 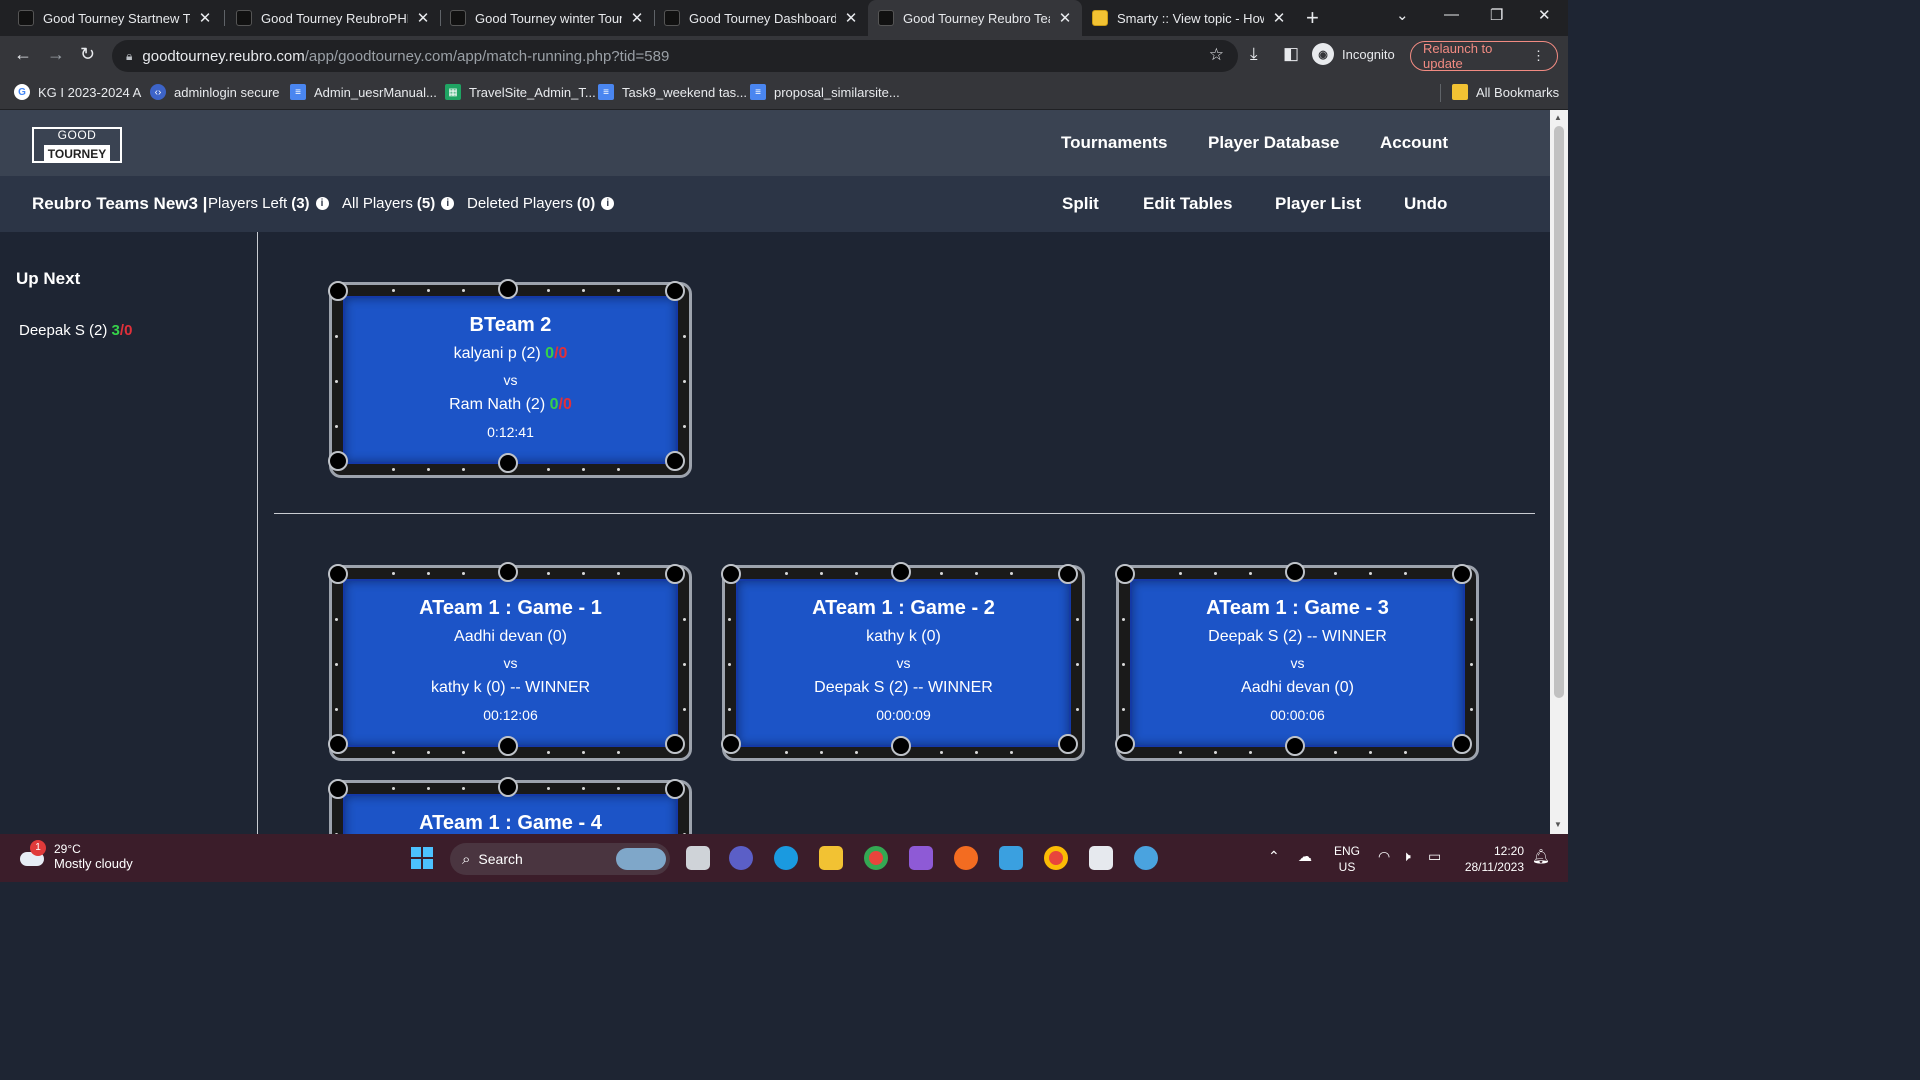 What do you see at coordinates (1414, 143) in the screenshot?
I see `nav-account: Account` at bounding box center [1414, 143].